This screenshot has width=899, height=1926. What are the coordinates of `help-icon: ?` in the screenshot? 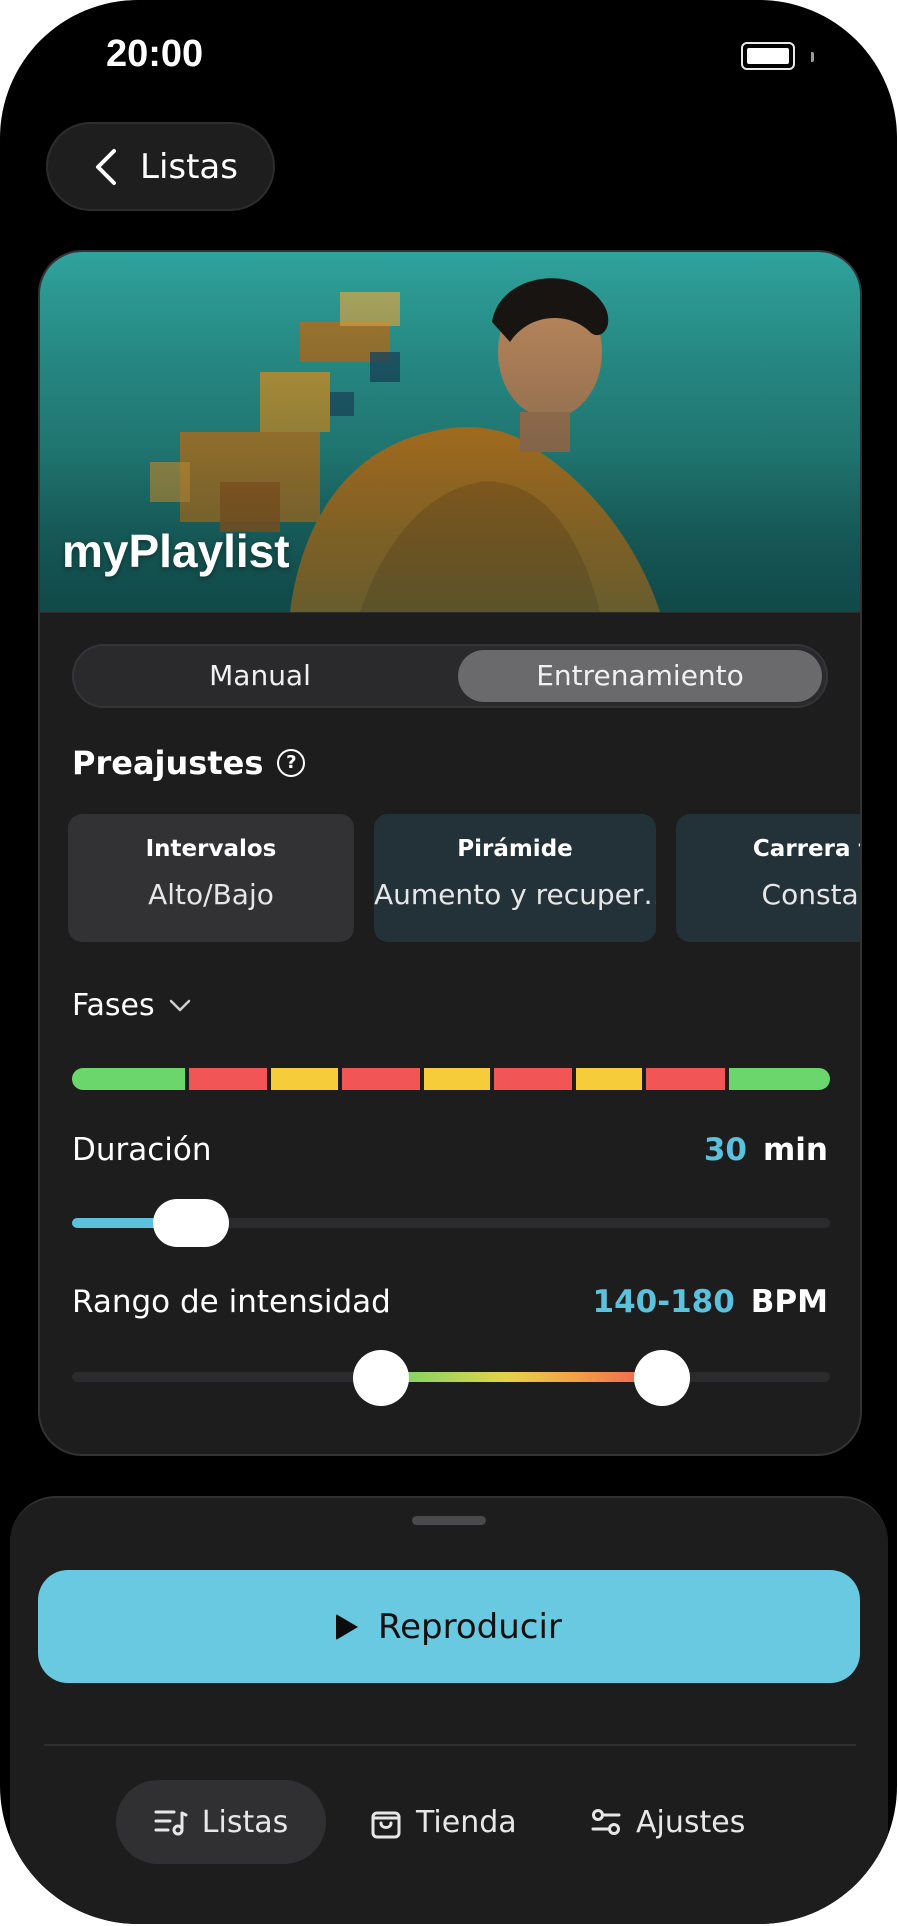 It's located at (291, 763).